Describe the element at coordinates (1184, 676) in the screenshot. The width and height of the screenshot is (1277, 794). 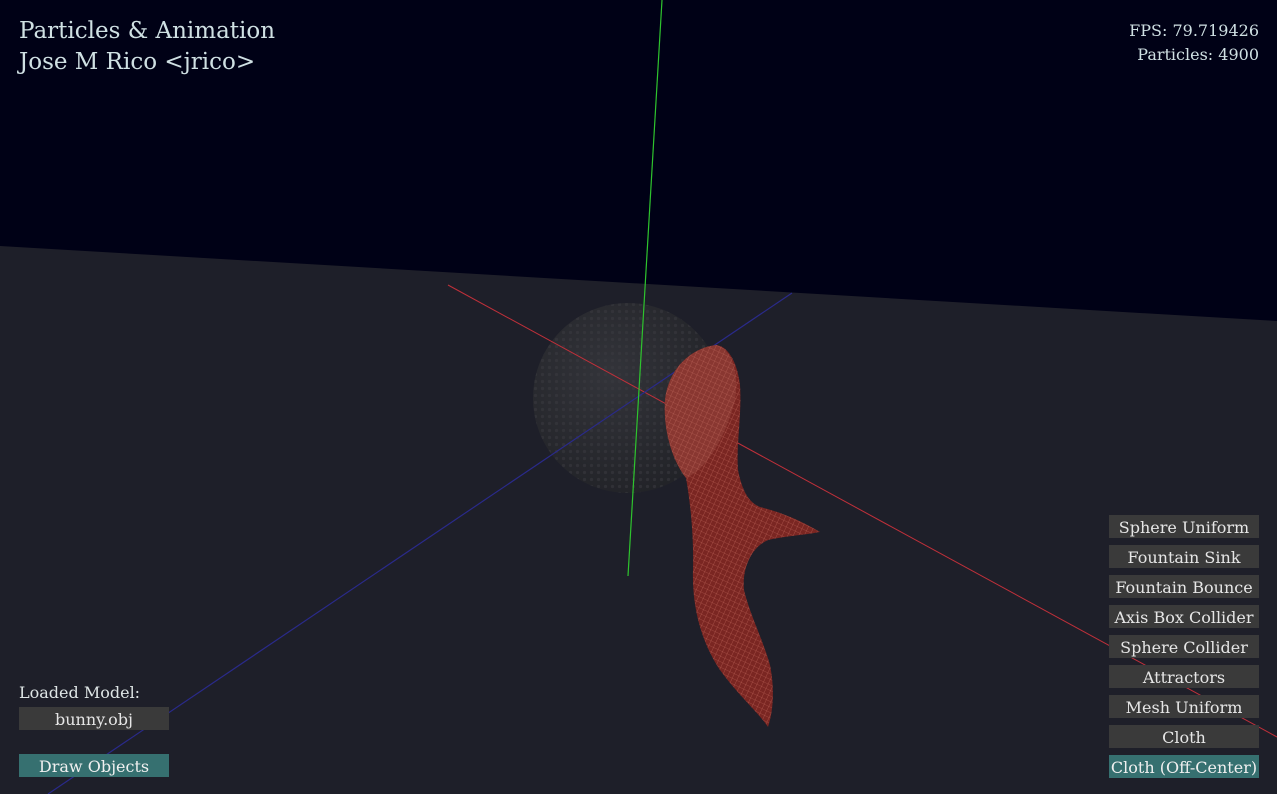
I see `attractors-button: Attractors` at that location.